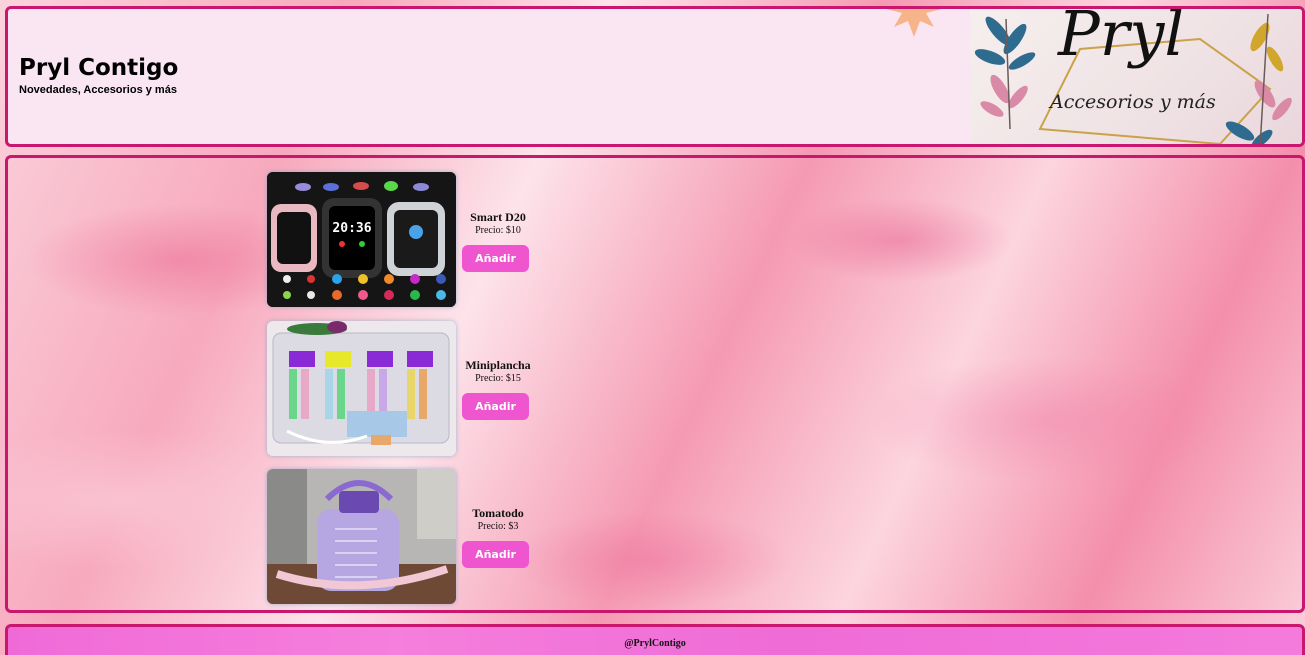 This screenshot has height=655, width=1305. Describe the element at coordinates (361, 388) in the screenshot. I see `mini-hair-straightener-image` at that location.